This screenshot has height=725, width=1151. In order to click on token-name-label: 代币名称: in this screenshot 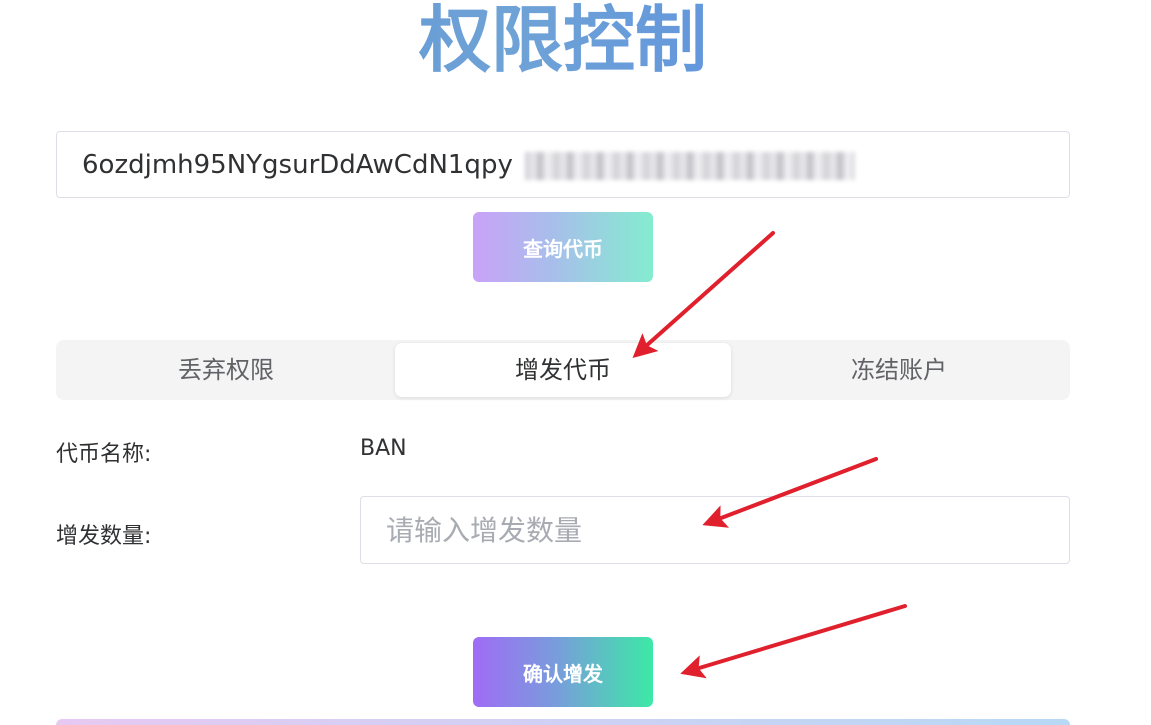, I will do `click(104, 454)`.